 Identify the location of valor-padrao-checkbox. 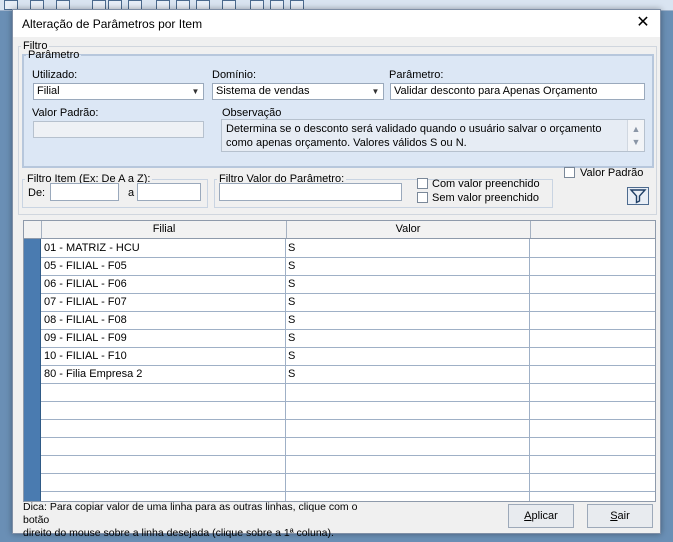
(569, 172).